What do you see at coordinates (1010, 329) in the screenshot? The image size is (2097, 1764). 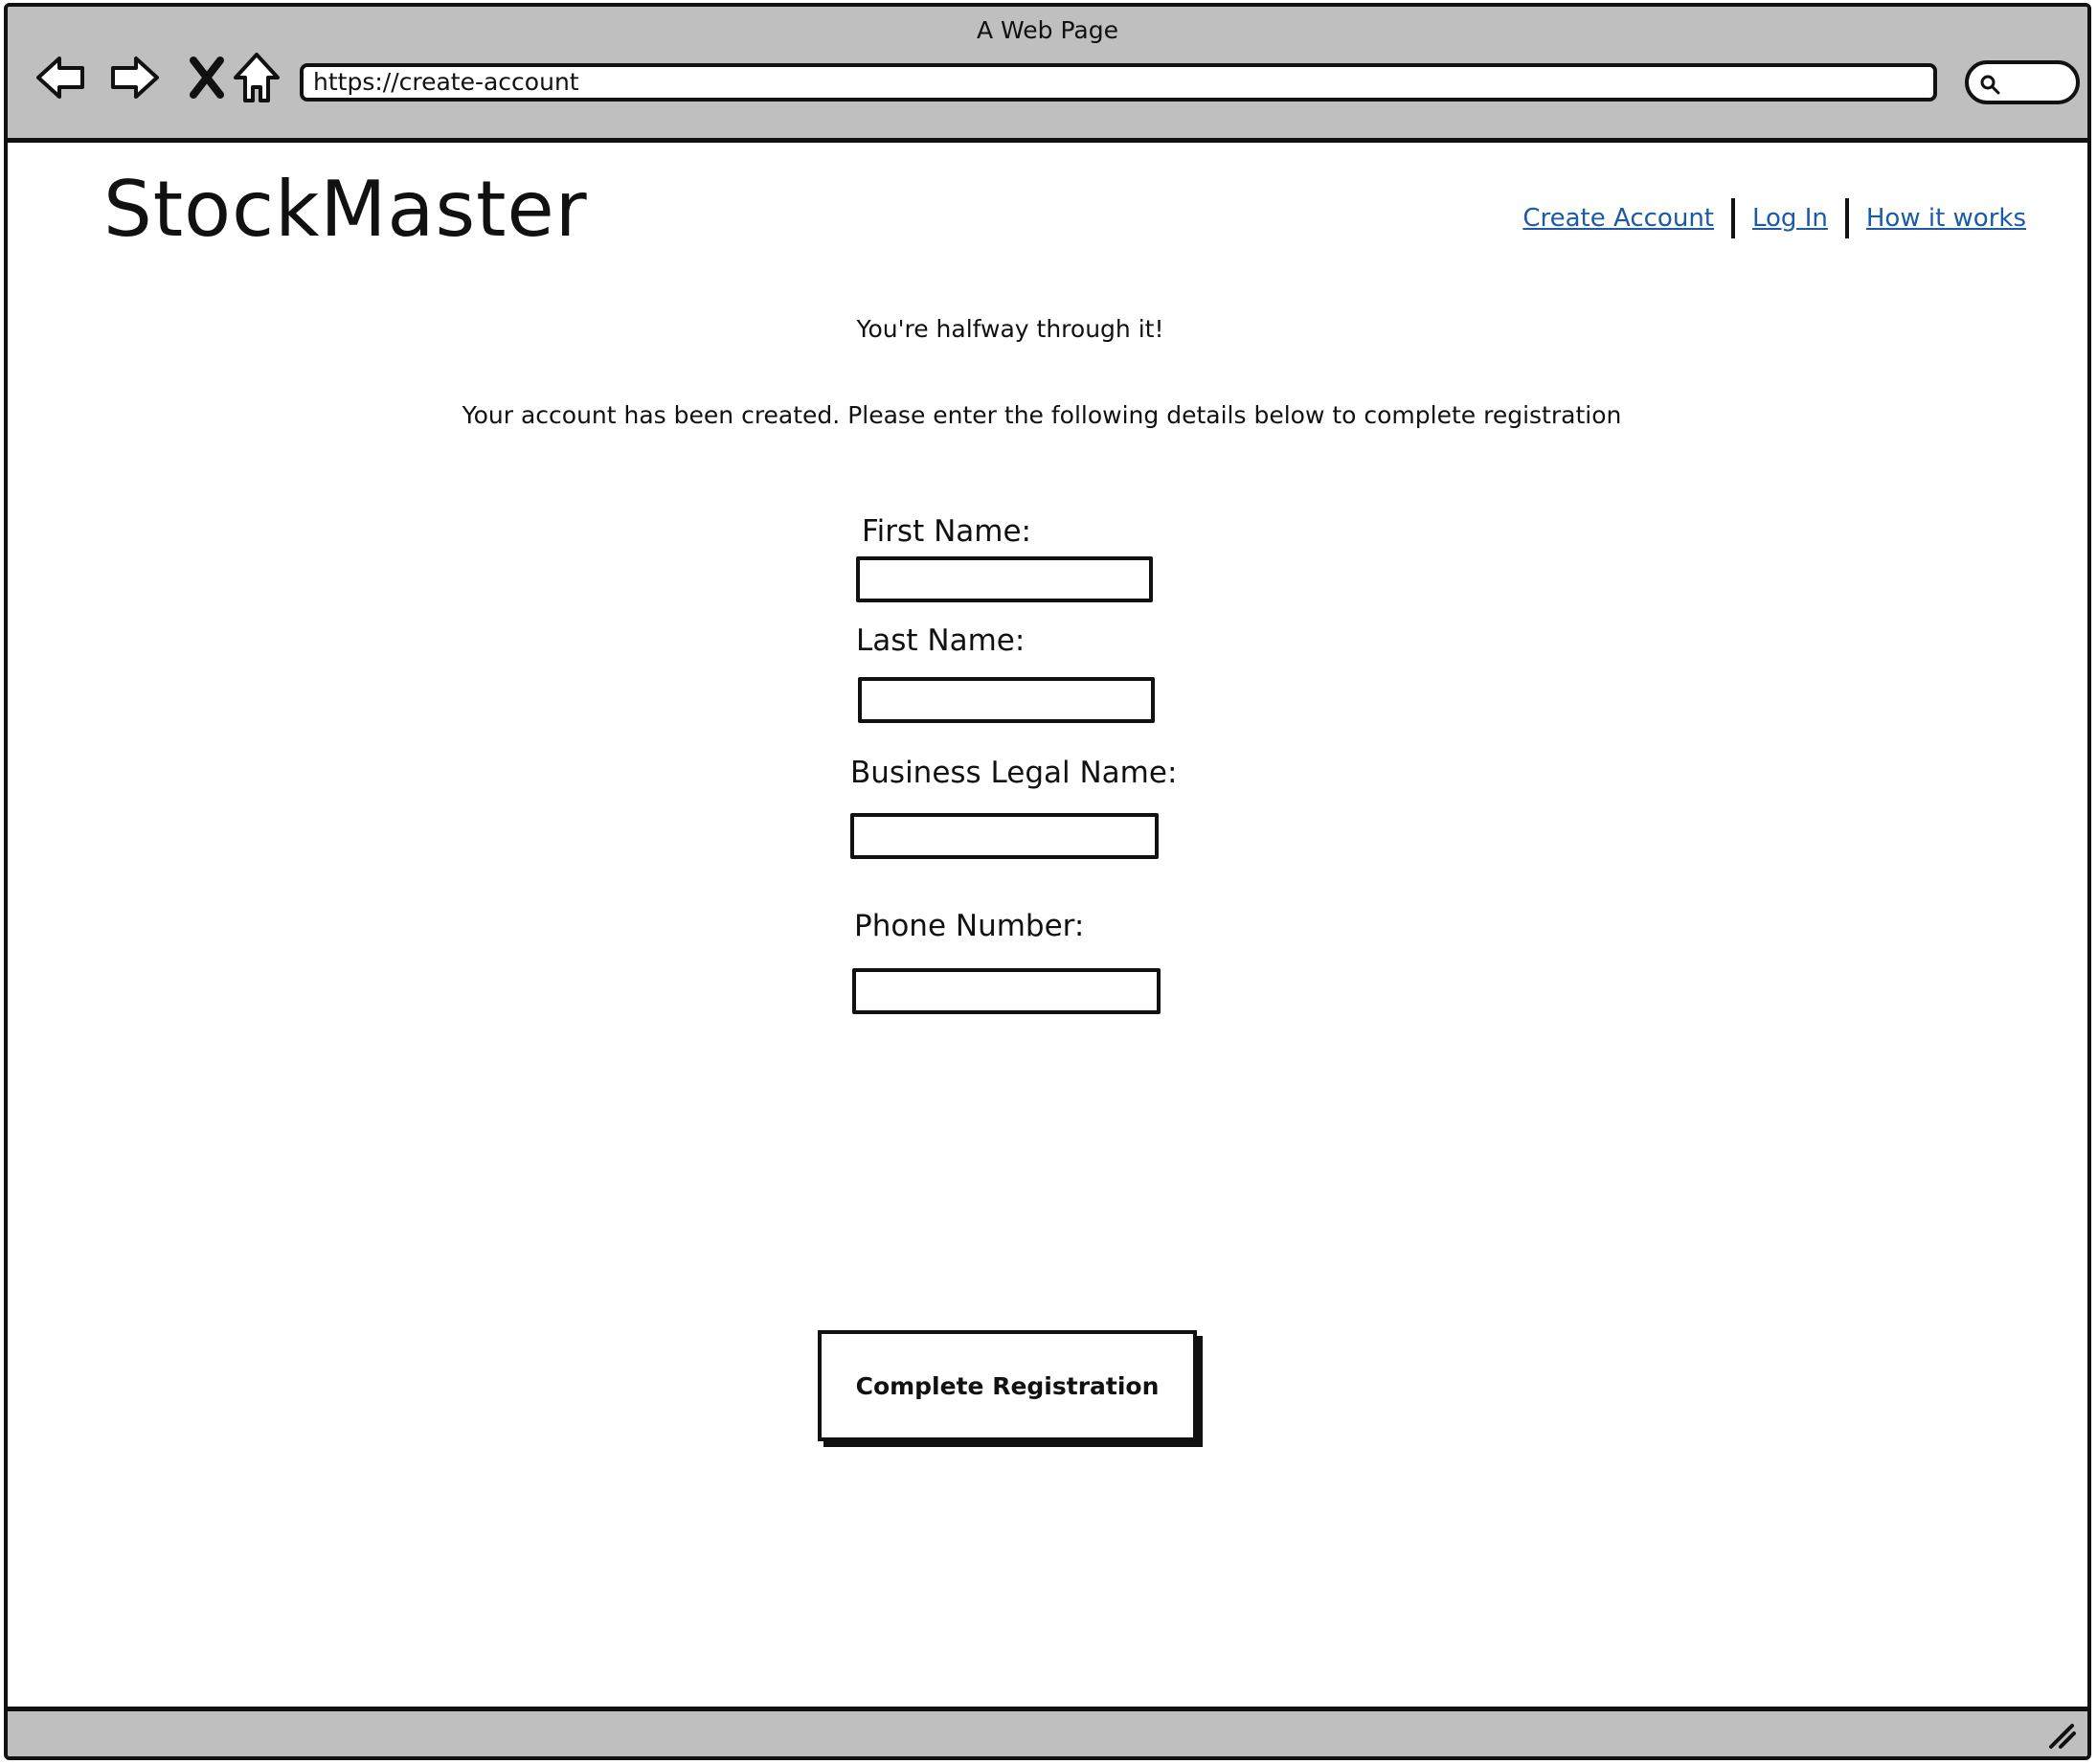 I see `progress-subtitle: You're halfway through it!` at bounding box center [1010, 329].